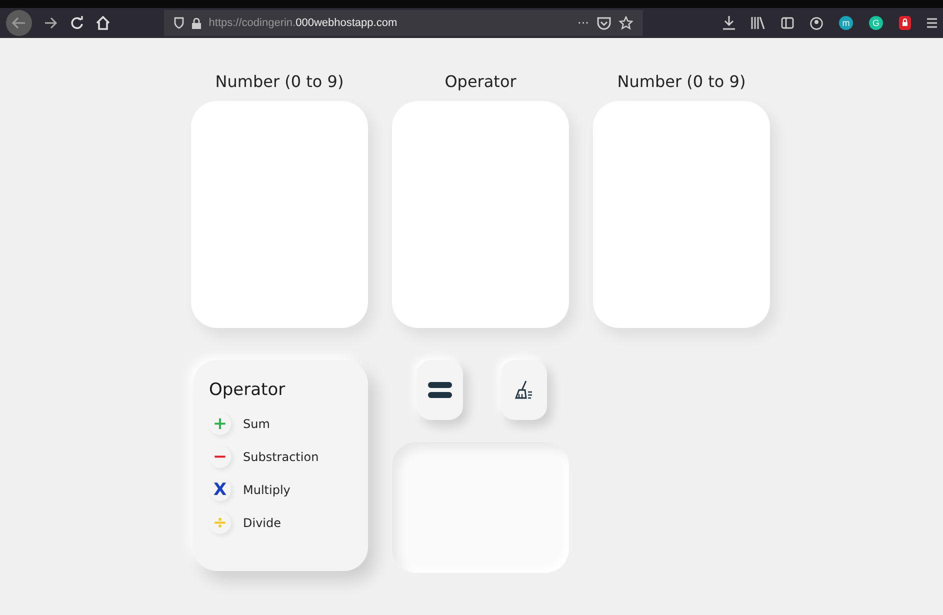 The image size is (943, 615). Describe the element at coordinates (403, 23) in the screenshot. I see `address-bar: https://codingerin.000webhostapp.com ···` at that location.